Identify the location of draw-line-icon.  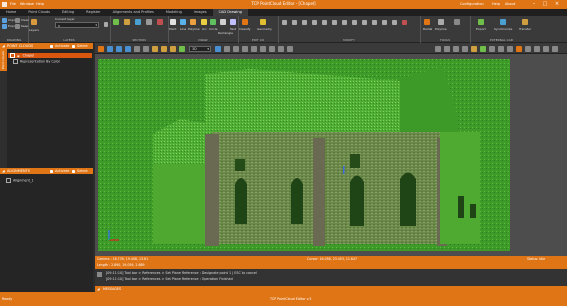
(183, 22).